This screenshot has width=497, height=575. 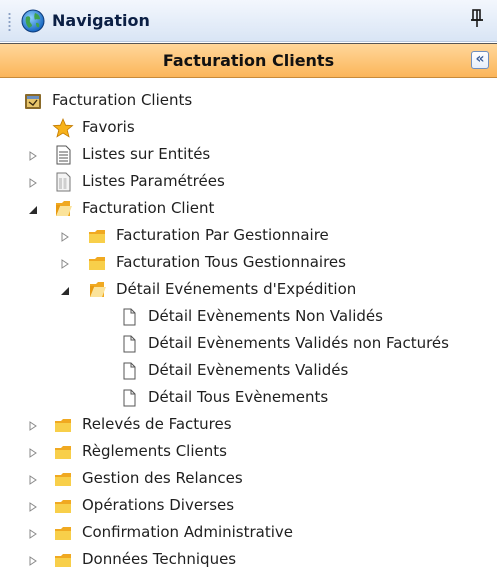 I want to click on tree-item: Détail Evénements d'Expédition, so click(x=248, y=290).